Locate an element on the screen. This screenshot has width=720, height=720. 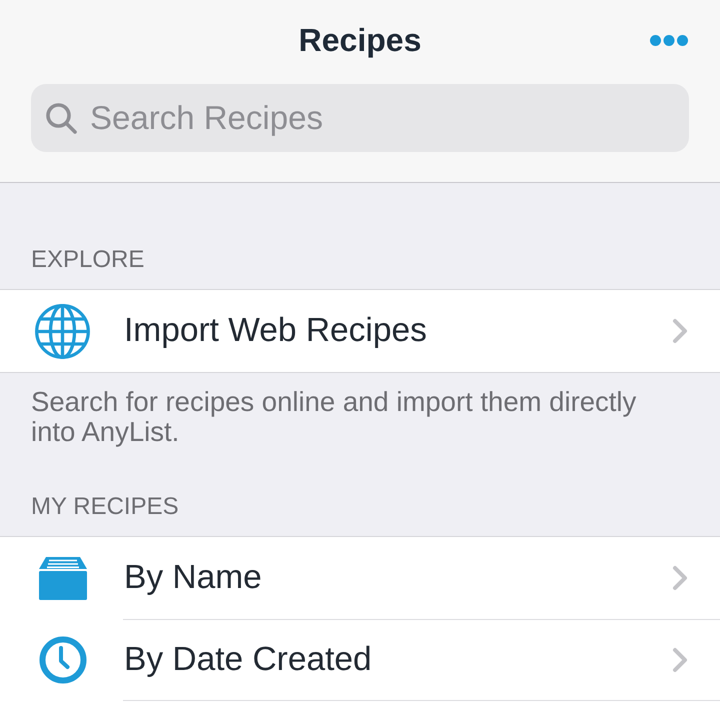
section-header: EXPLORE is located at coordinates (87, 259).